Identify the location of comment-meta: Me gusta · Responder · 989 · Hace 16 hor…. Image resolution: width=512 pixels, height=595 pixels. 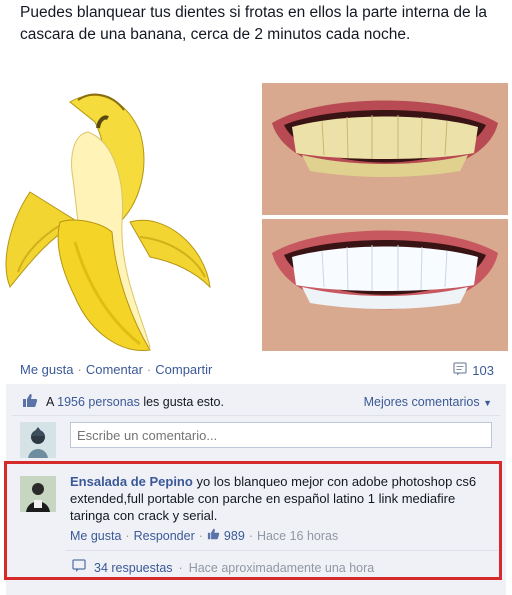
(204, 535).